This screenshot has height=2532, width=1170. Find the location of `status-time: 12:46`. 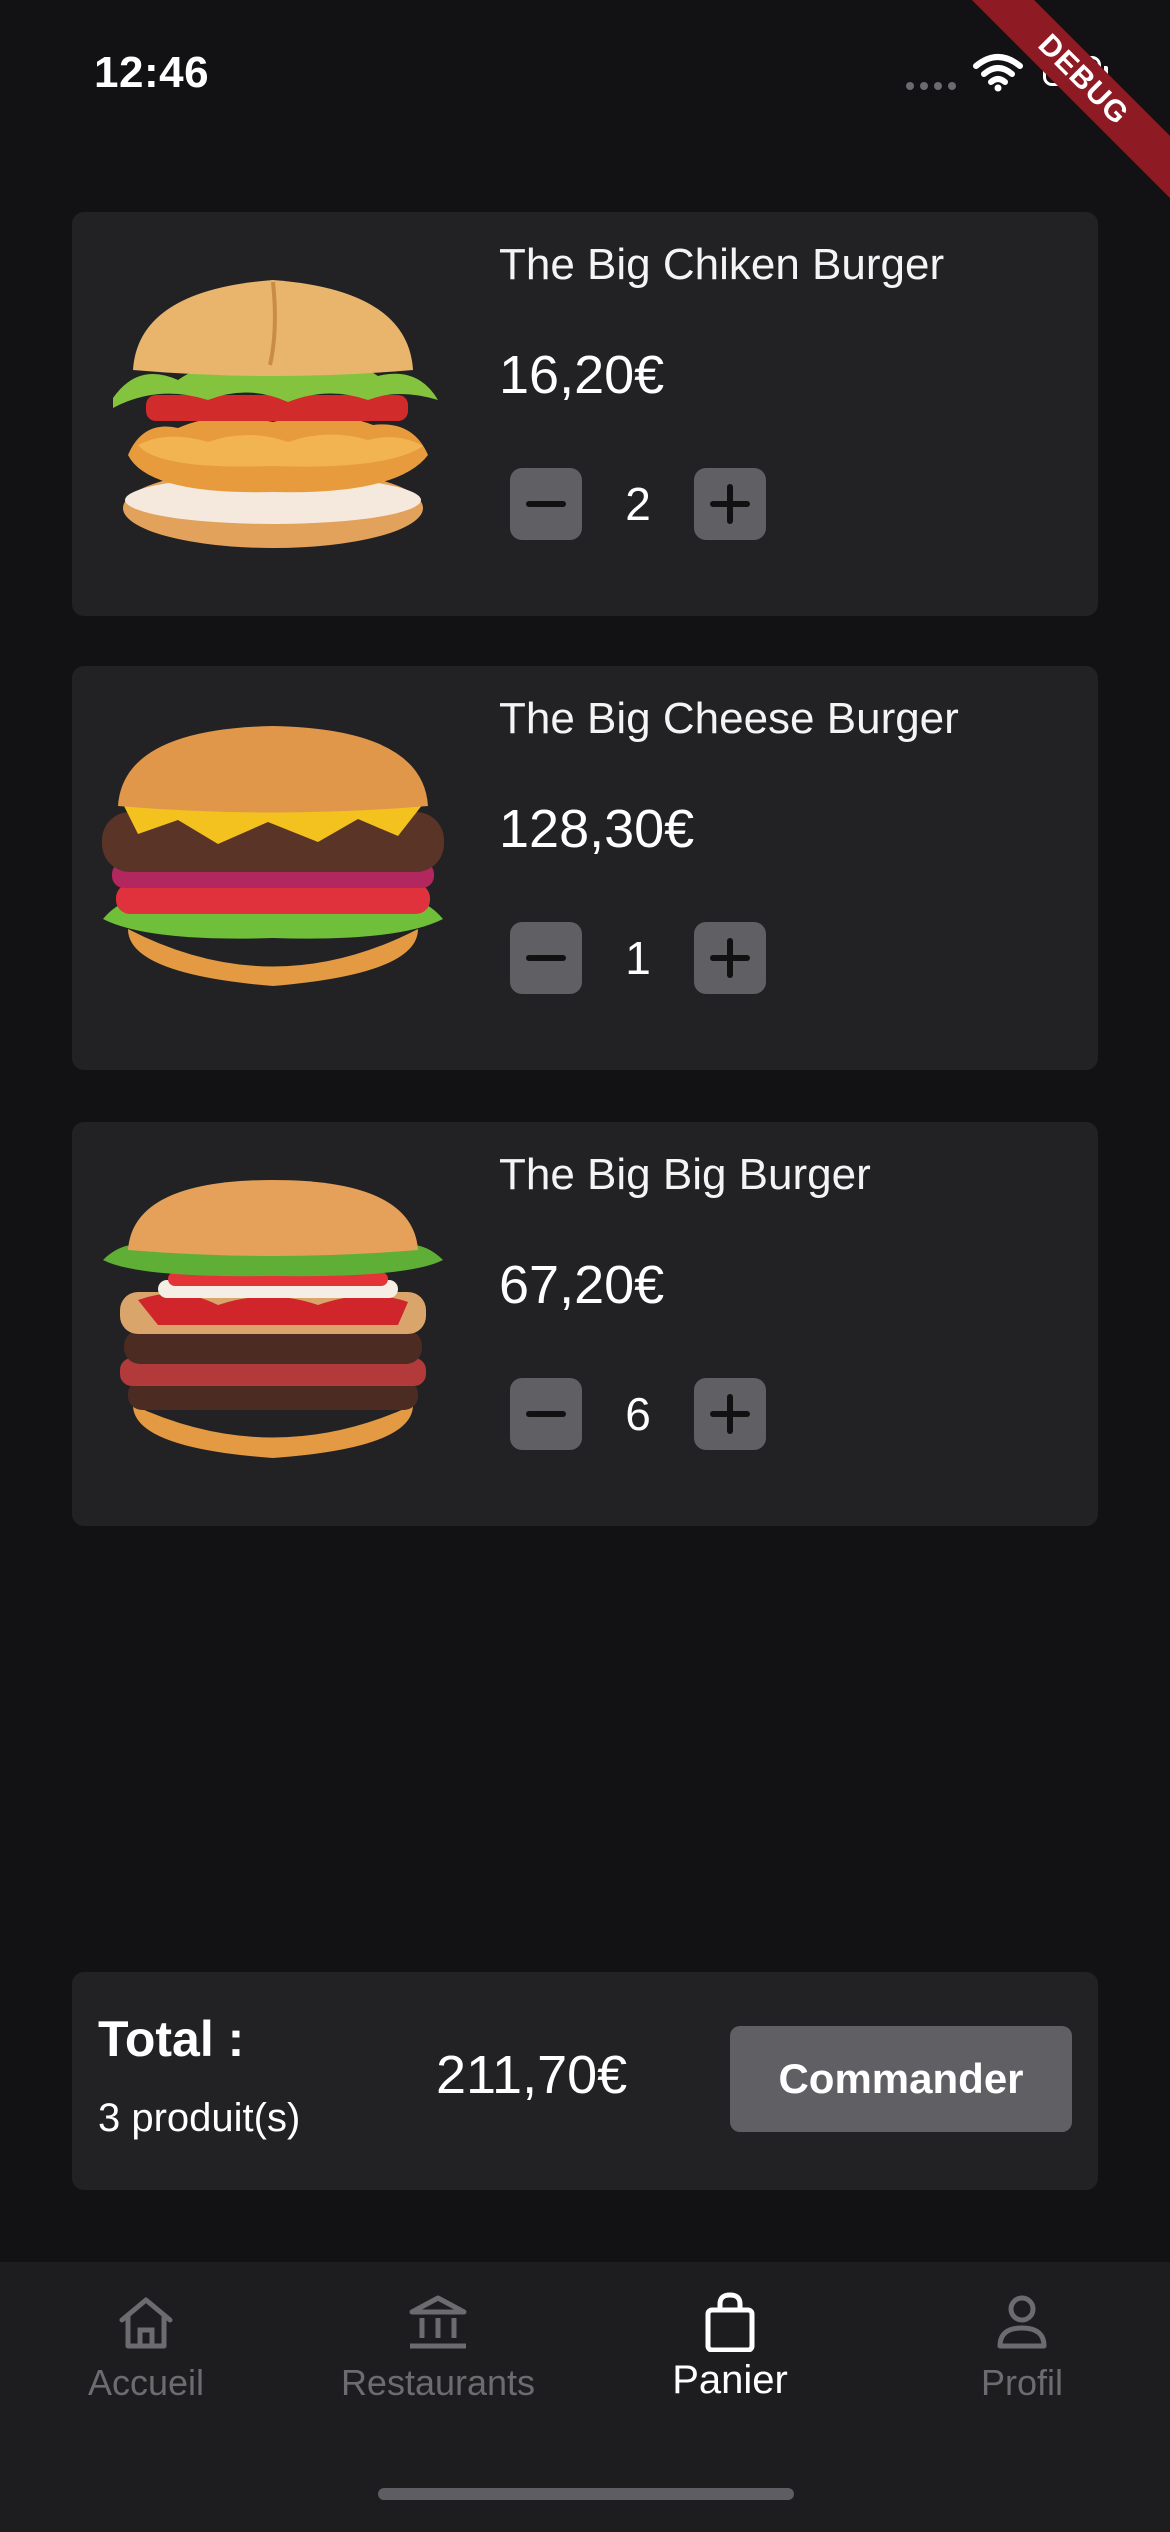

status-time: 12:46 is located at coordinates (152, 72).